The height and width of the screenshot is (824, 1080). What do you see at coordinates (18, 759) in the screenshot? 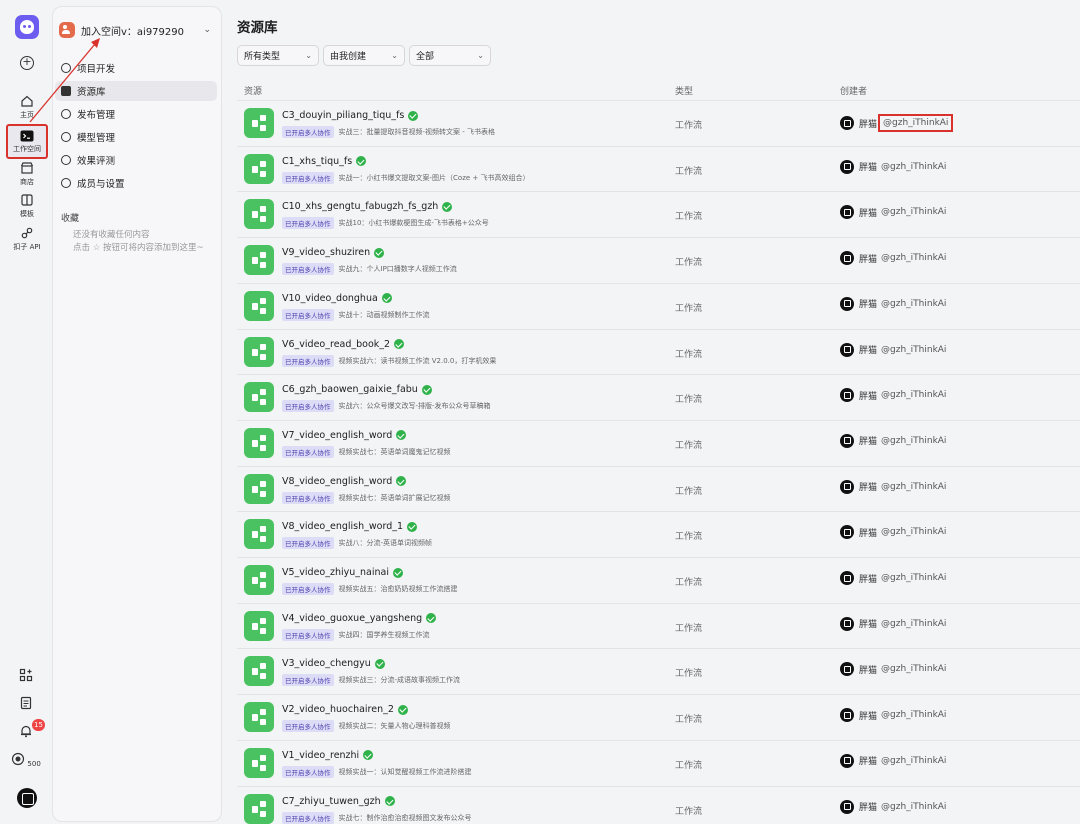
I see `coin-icon` at bounding box center [18, 759].